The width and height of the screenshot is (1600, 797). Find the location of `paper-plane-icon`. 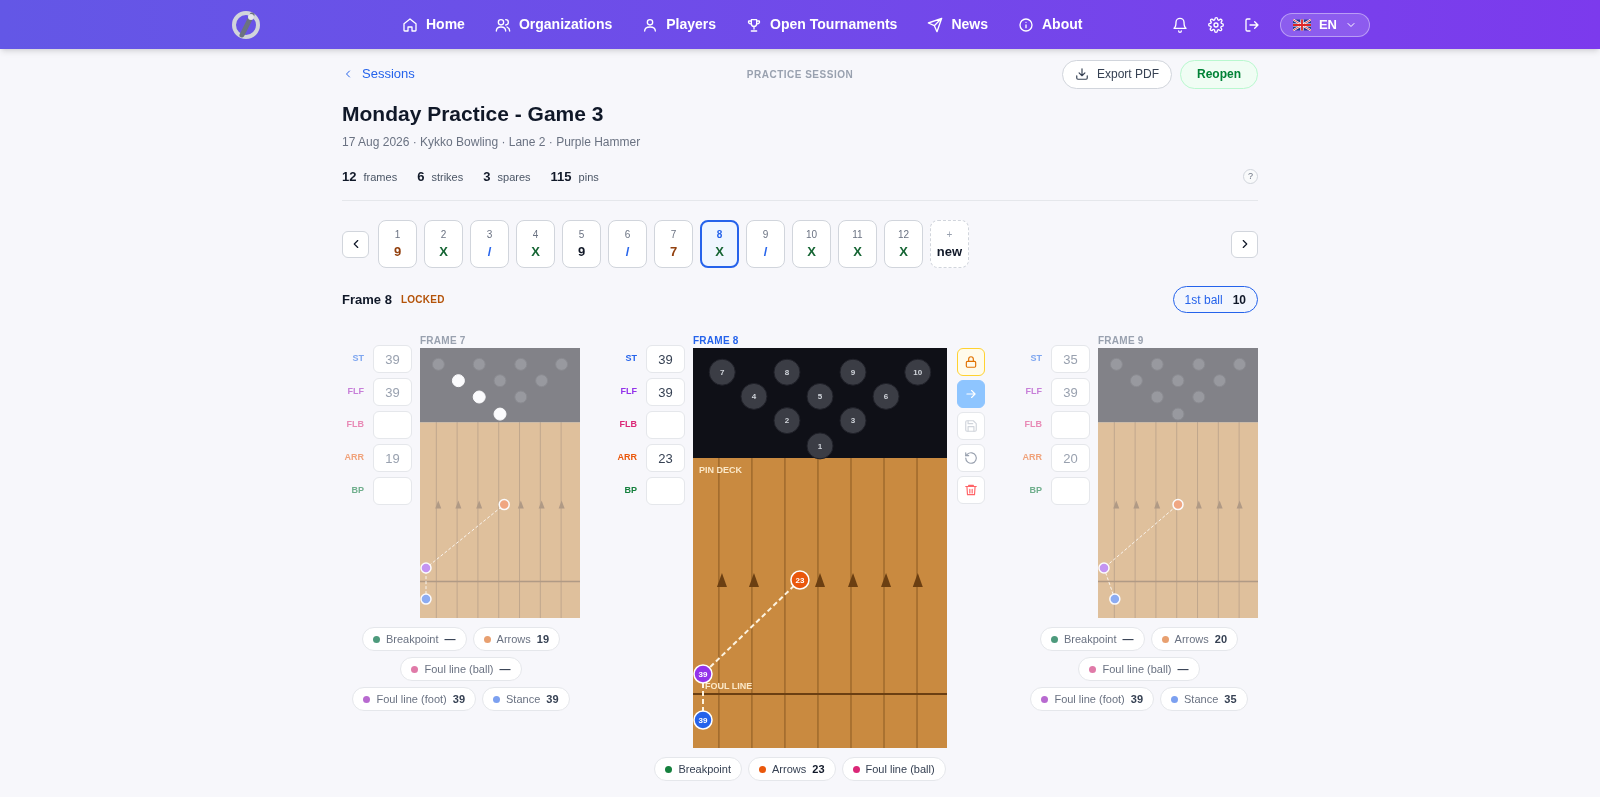

paper-plane-icon is located at coordinates (935, 24).